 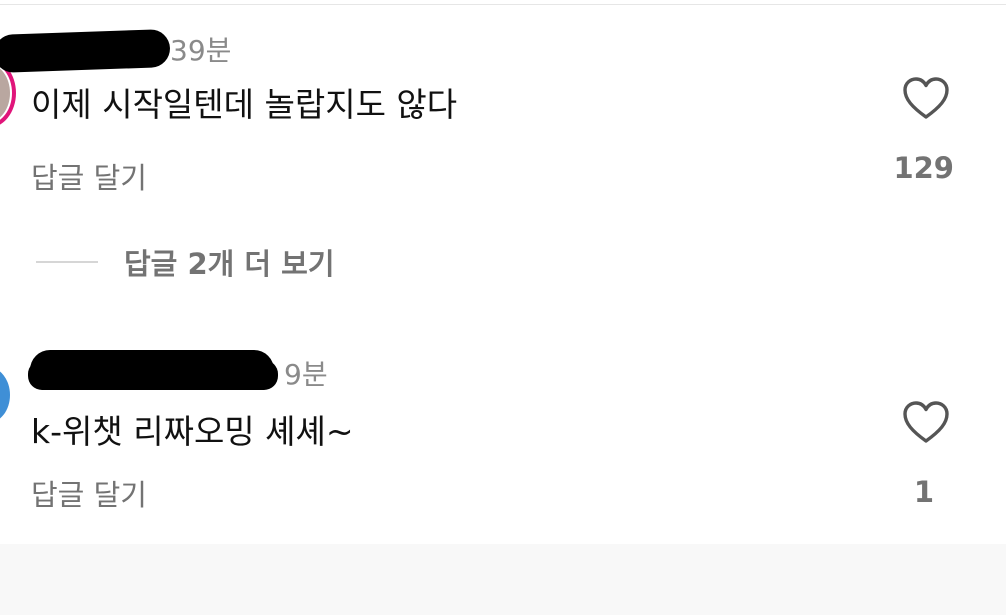 What do you see at coordinates (192, 431) in the screenshot?
I see `comment-text: k-위챗 리짜오밍 셰셰~` at bounding box center [192, 431].